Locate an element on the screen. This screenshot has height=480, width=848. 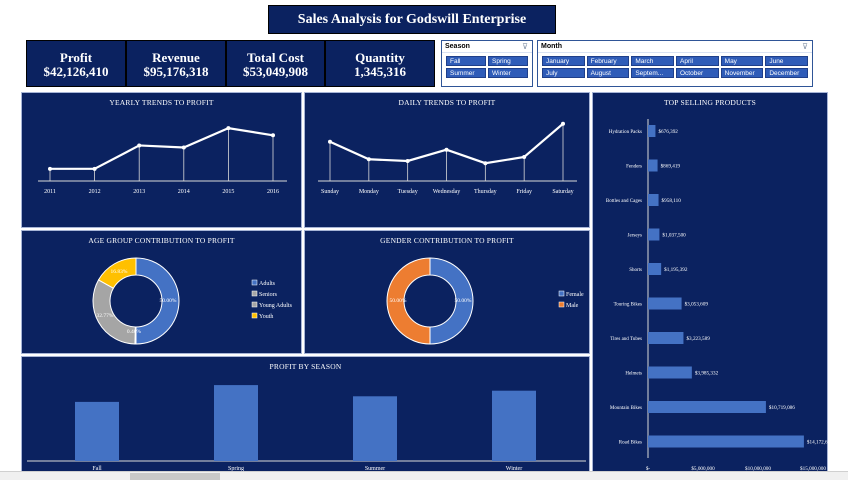
x-tick-label: Monday is located at coordinates (369, 192).